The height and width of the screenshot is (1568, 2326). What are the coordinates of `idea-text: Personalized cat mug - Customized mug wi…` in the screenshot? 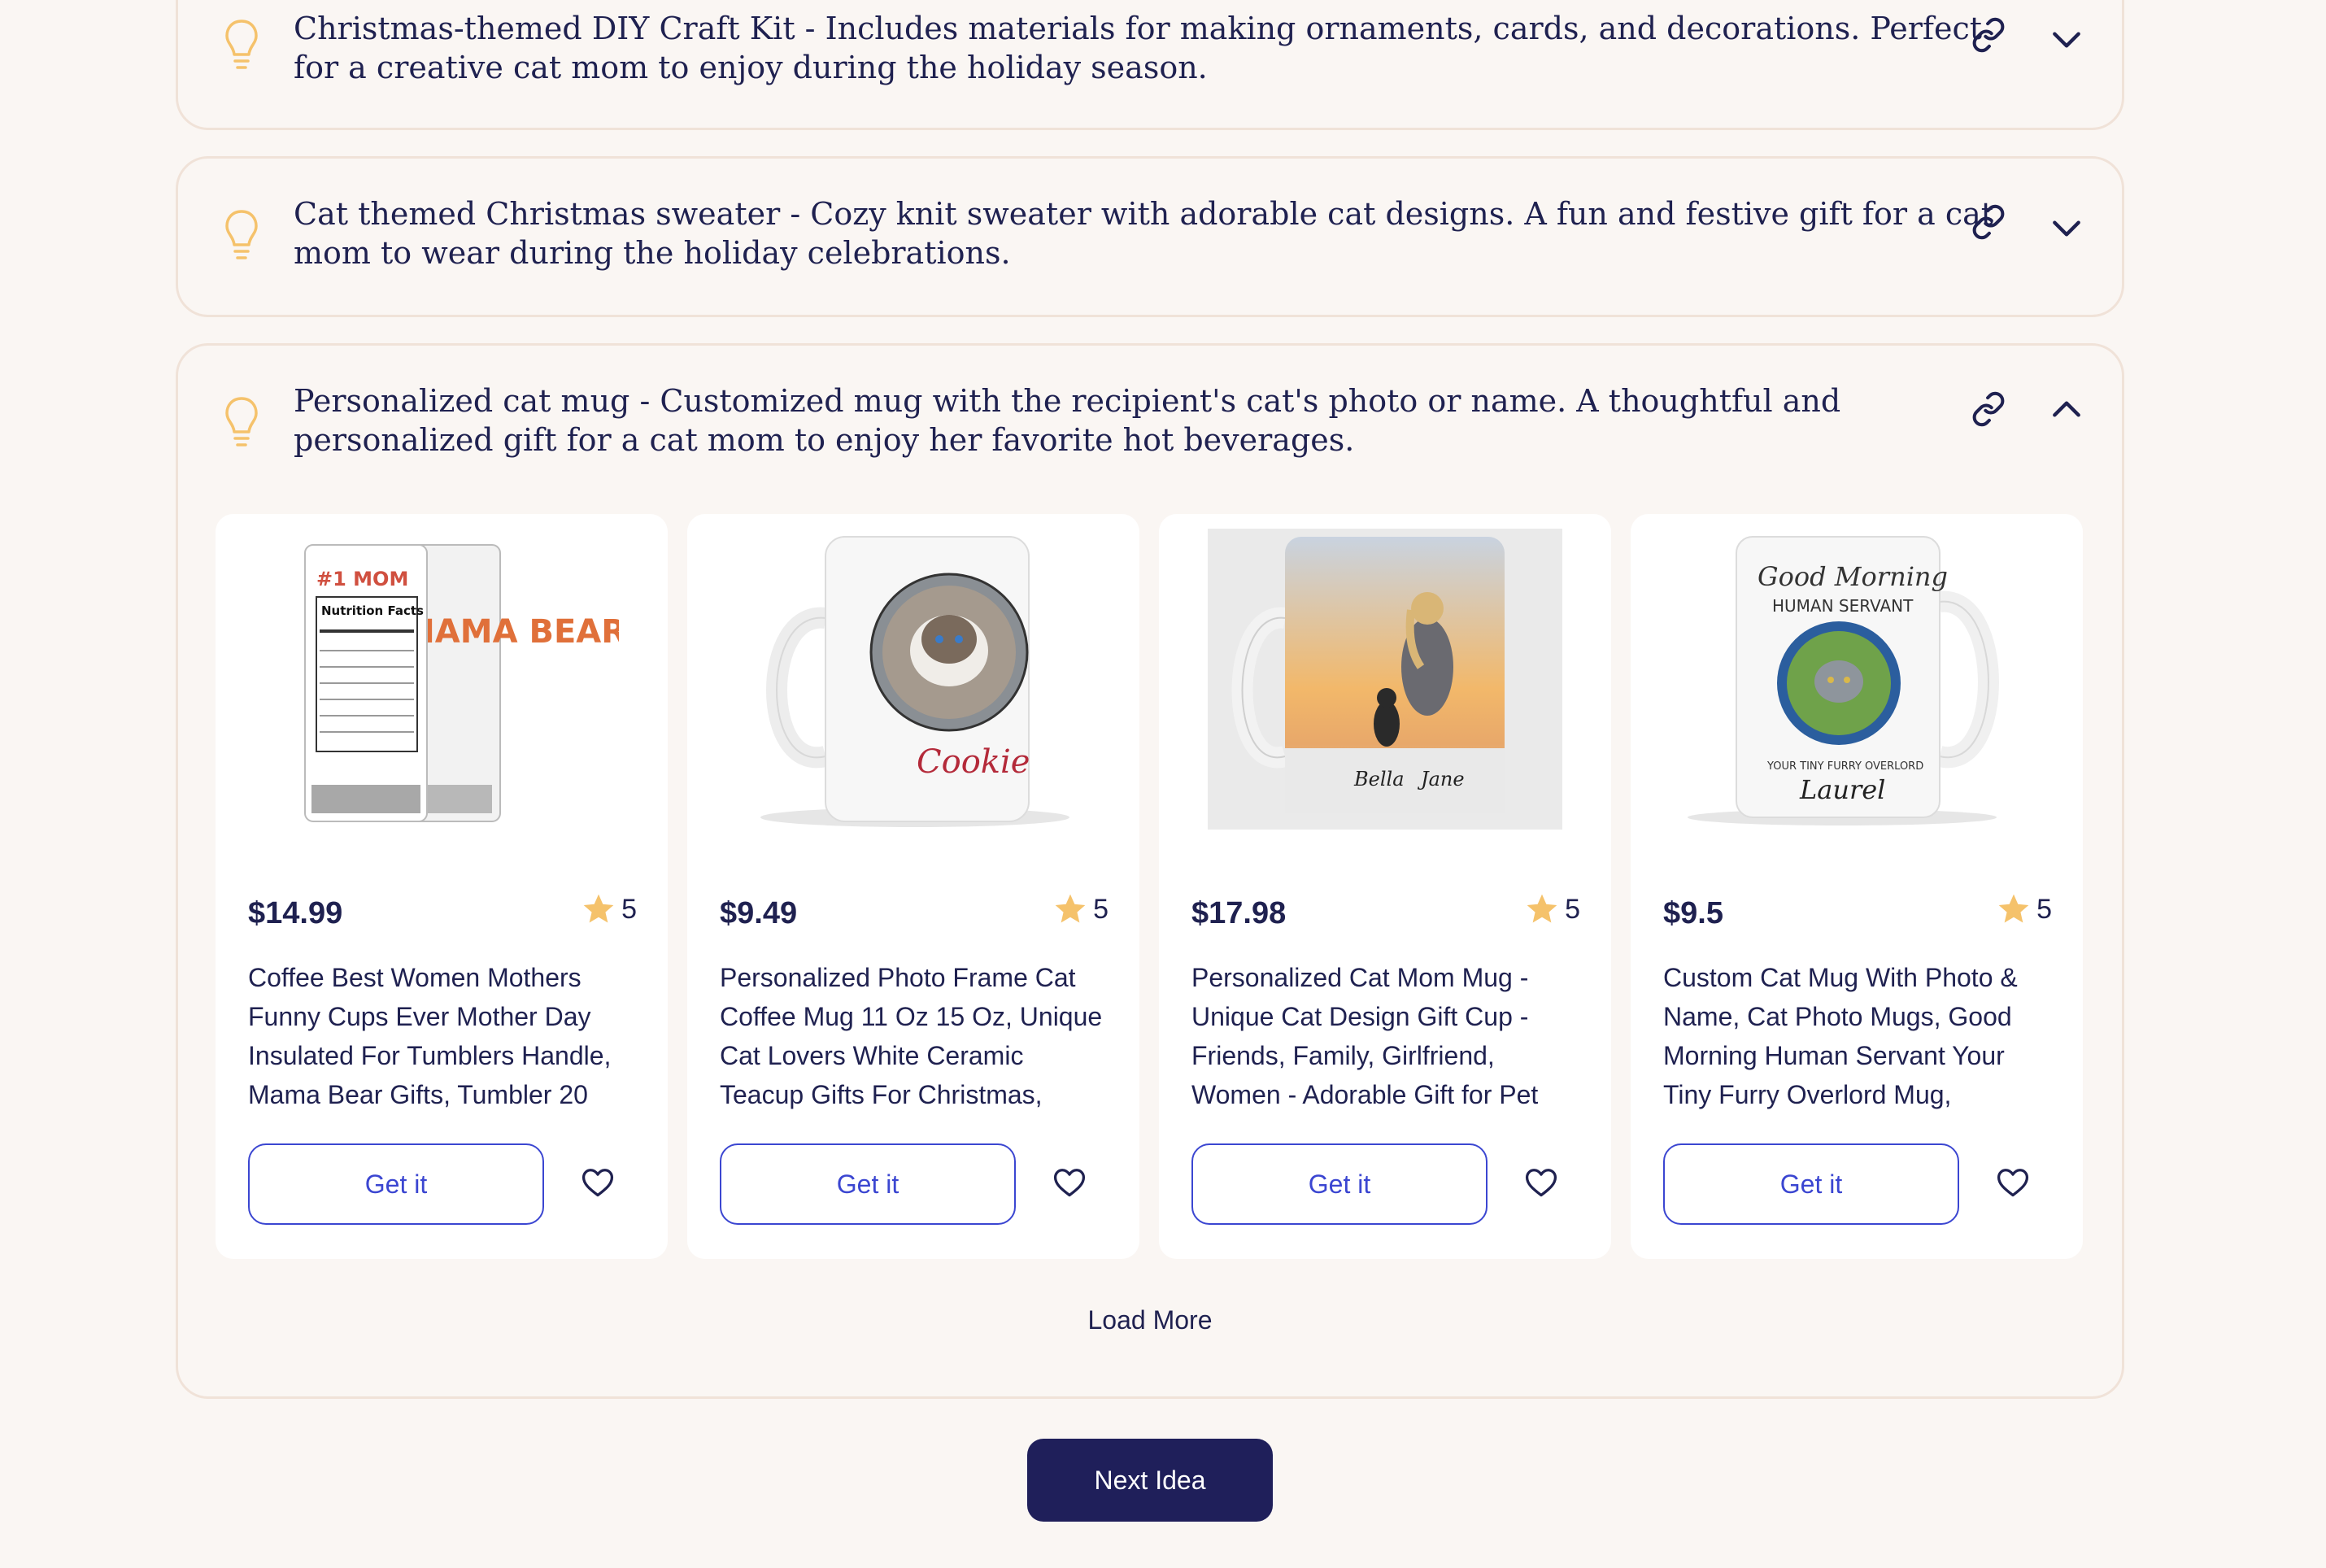 It's located at (1068, 420).